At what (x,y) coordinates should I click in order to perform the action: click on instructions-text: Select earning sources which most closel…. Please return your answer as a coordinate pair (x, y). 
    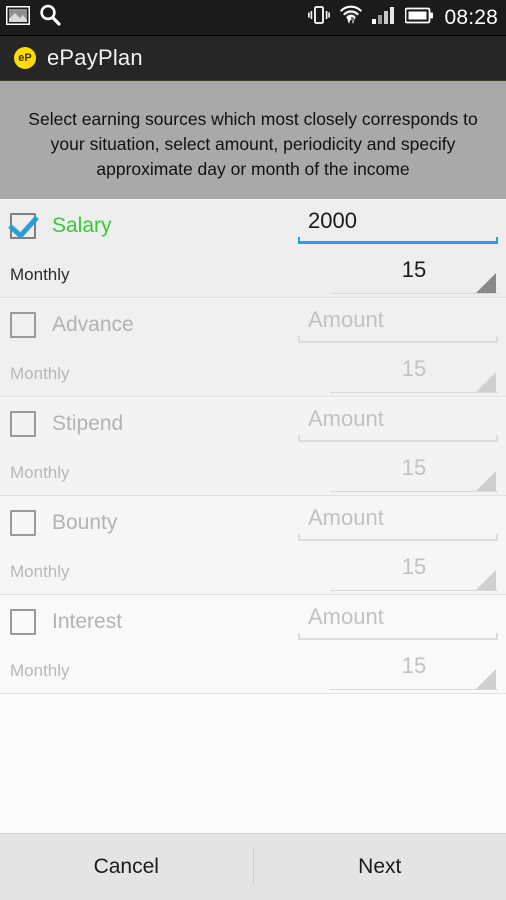
    Looking at the image, I should click on (253, 144).